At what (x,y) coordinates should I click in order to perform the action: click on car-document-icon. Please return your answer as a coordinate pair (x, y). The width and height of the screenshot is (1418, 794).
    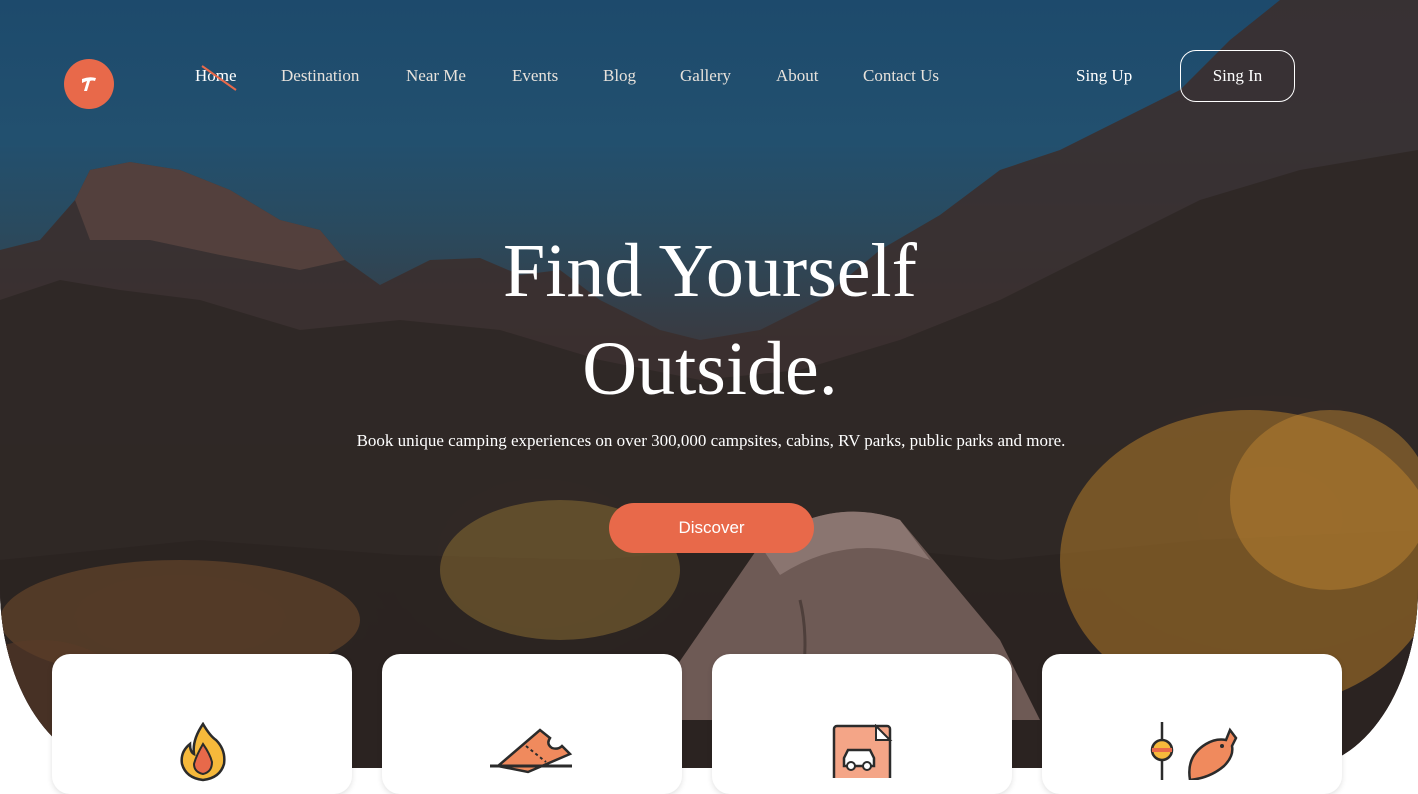
    Looking at the image, I should click on (862, 751).